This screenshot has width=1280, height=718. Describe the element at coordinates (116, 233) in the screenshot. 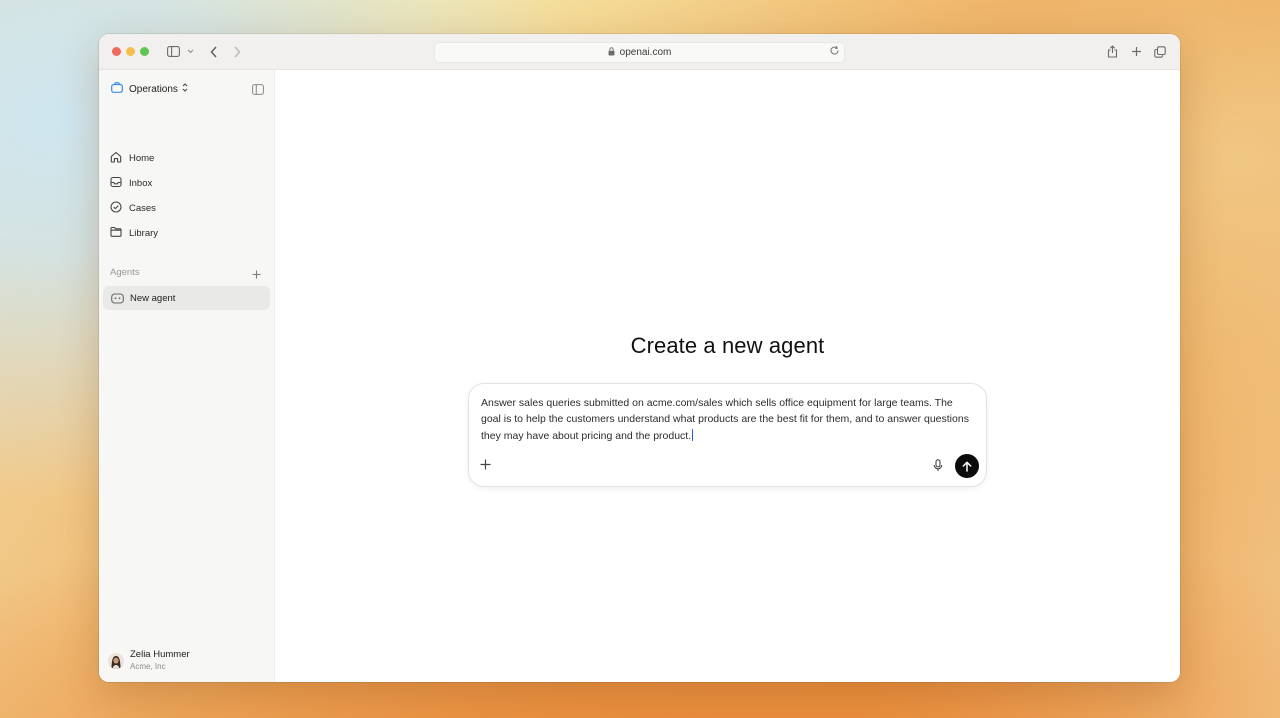

I see `folder-icon` at that location.